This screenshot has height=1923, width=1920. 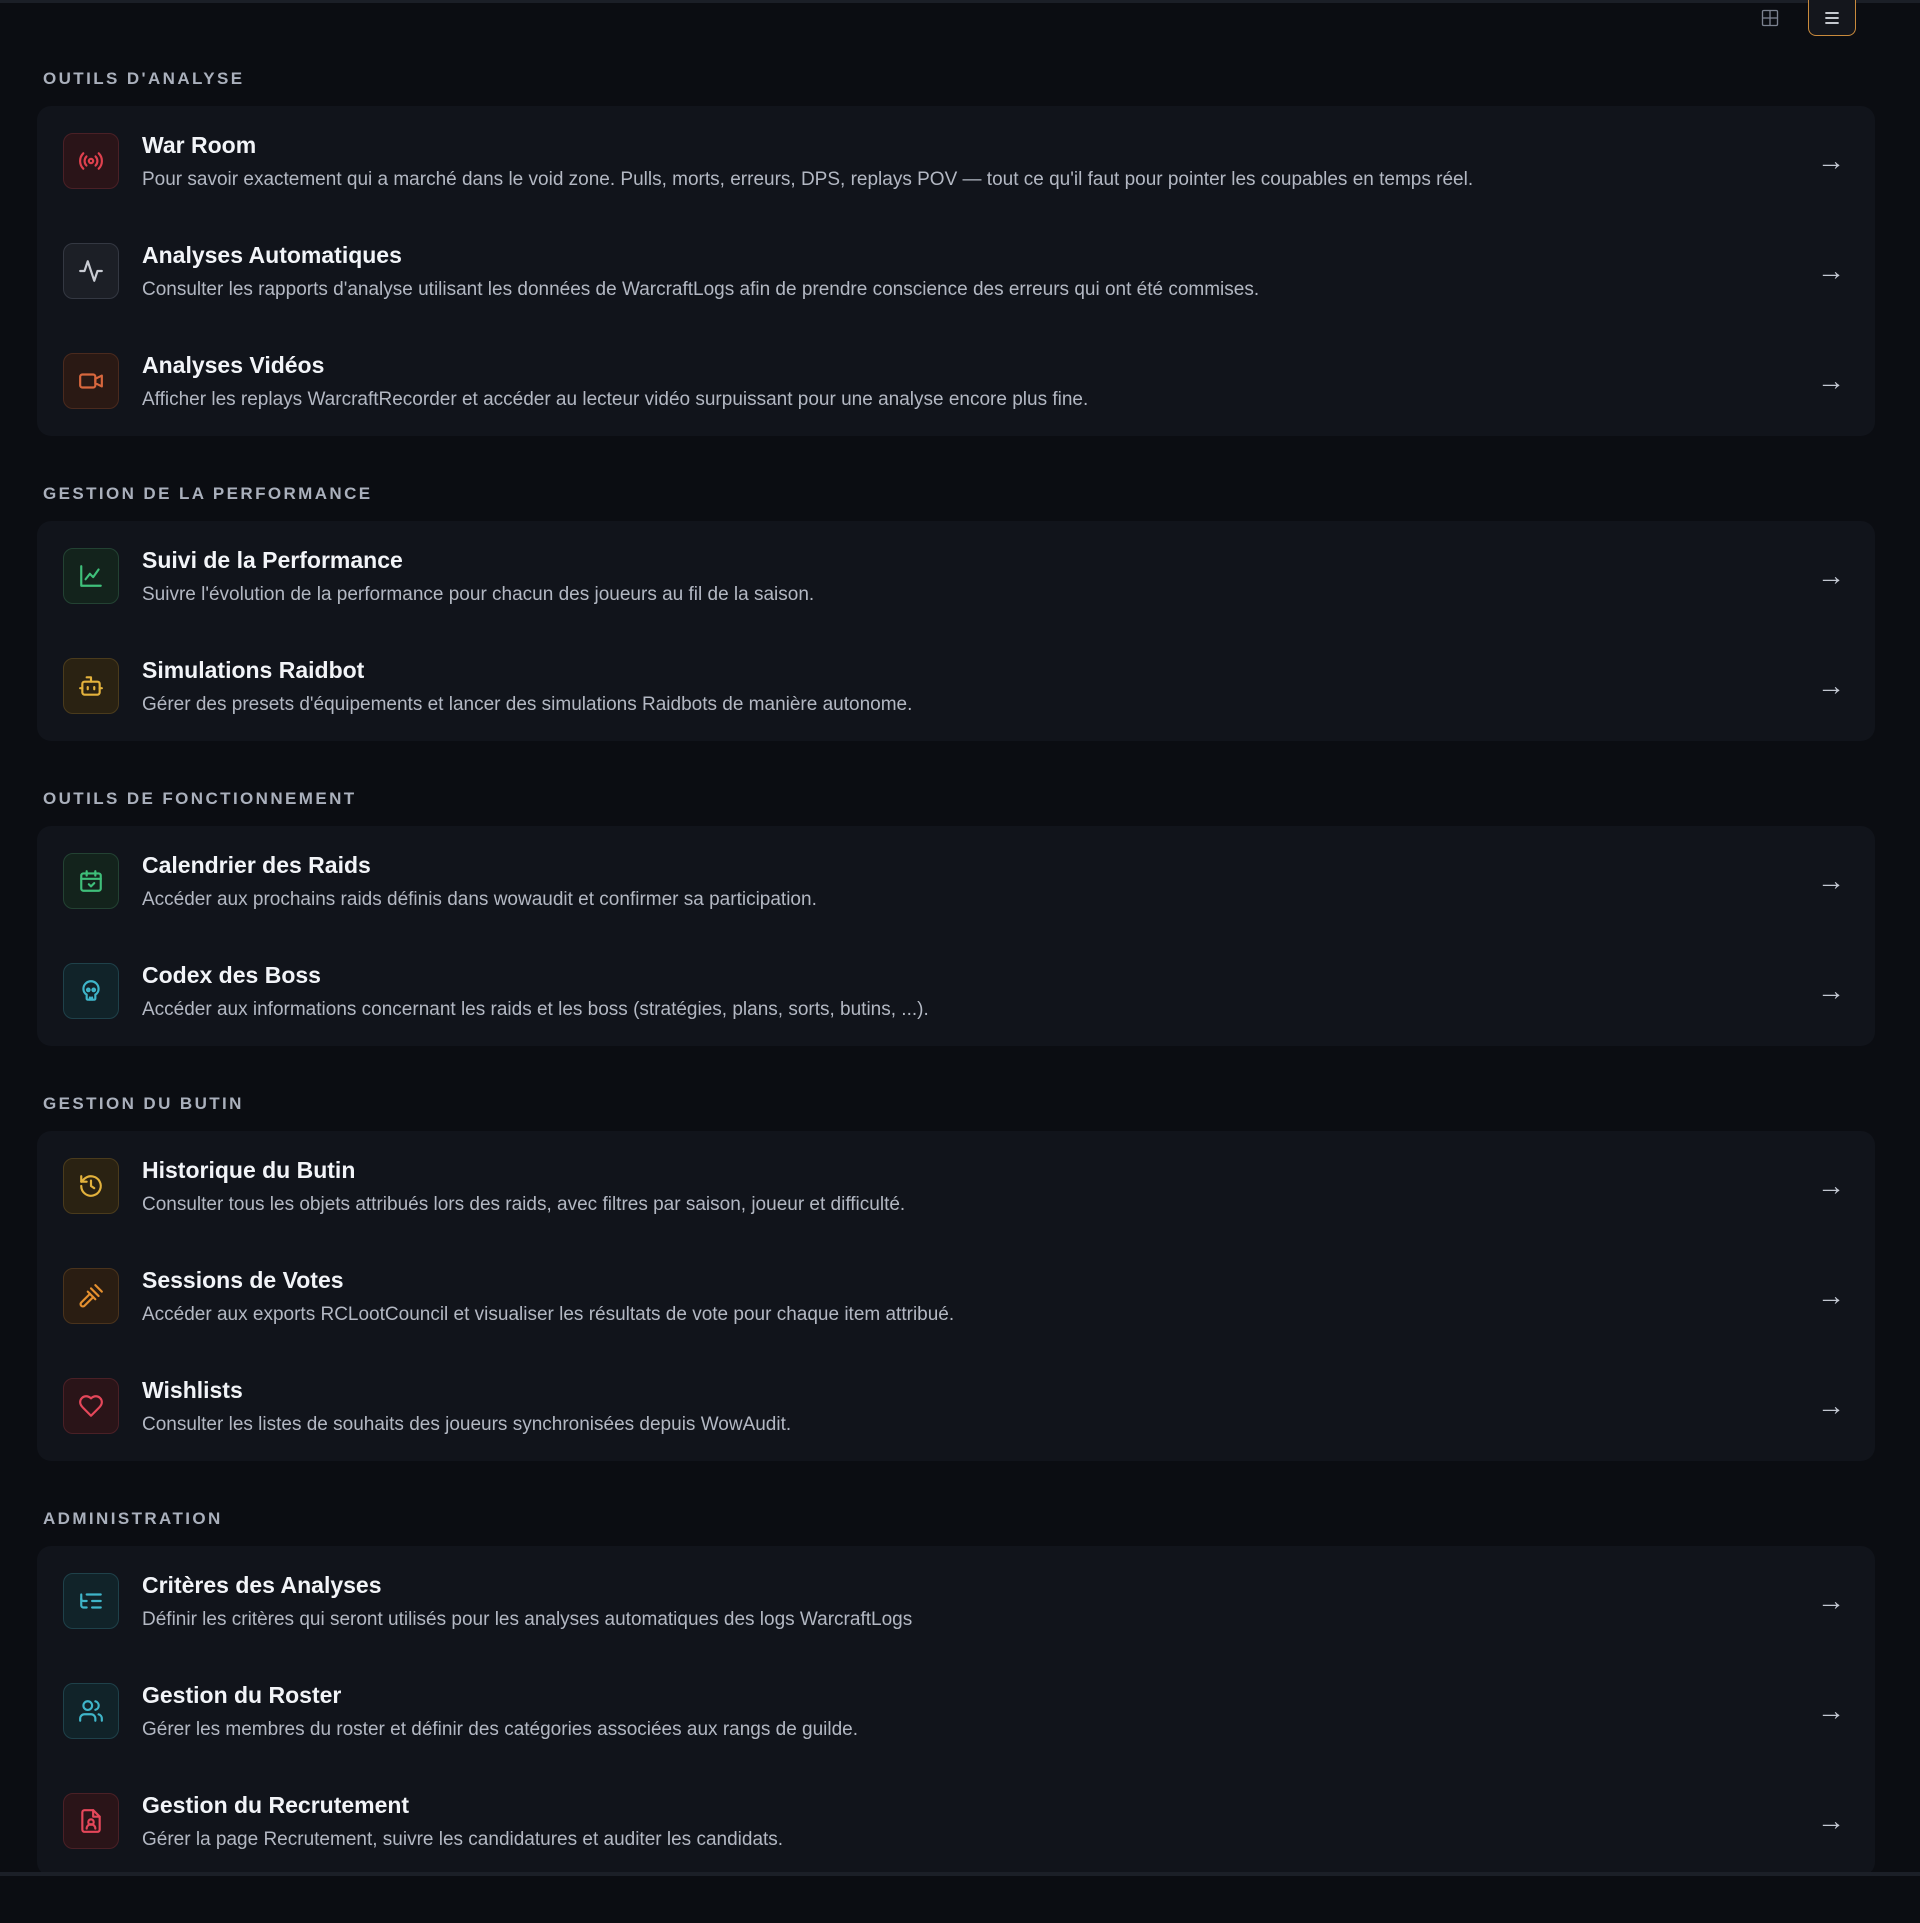 What do you see at coordinates (272, 559) in the screenshot?
I see `tool-title: Suivi de la Performance` at bounding box center [272, 559].